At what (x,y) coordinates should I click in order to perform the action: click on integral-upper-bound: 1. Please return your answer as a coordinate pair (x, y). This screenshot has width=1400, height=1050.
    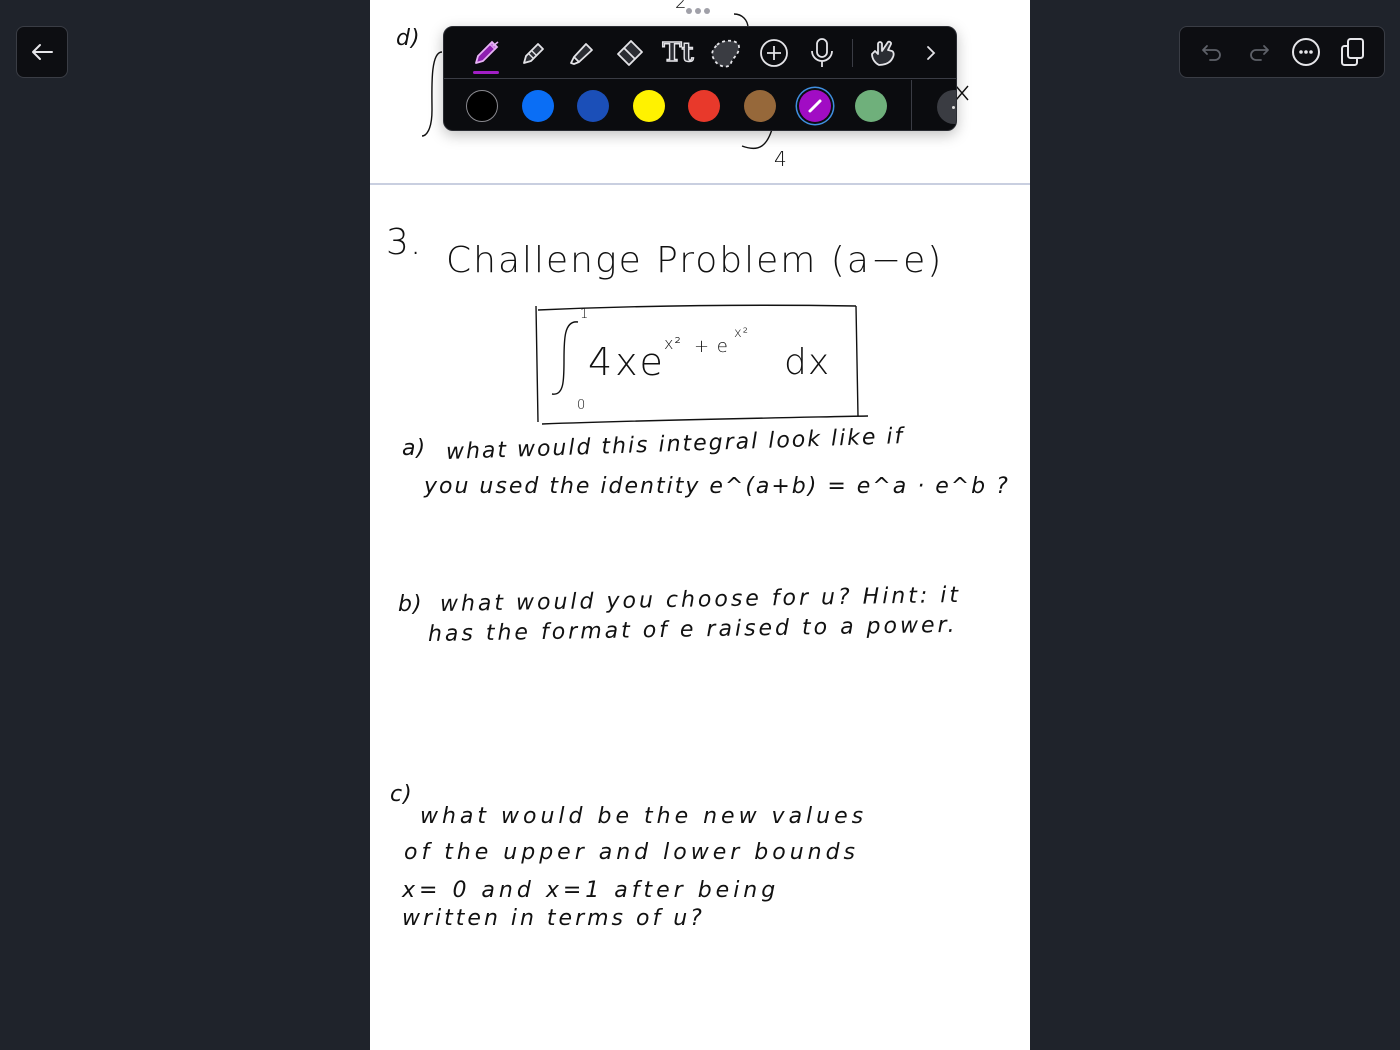
    Looking at the image, I should click on (585, 314).